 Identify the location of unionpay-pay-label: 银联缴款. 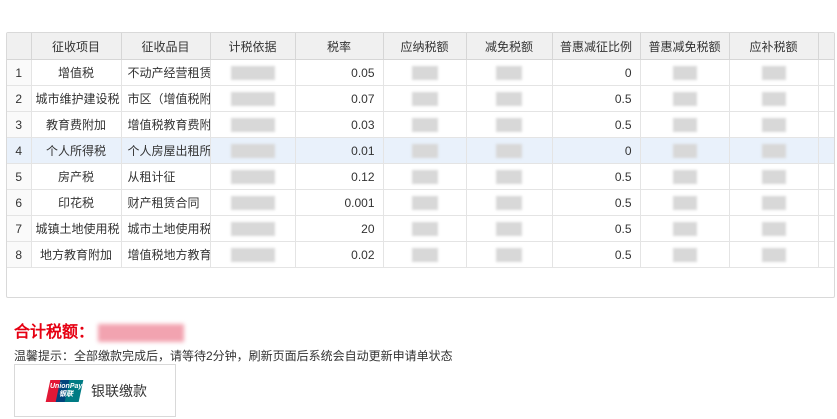
(119, 390).